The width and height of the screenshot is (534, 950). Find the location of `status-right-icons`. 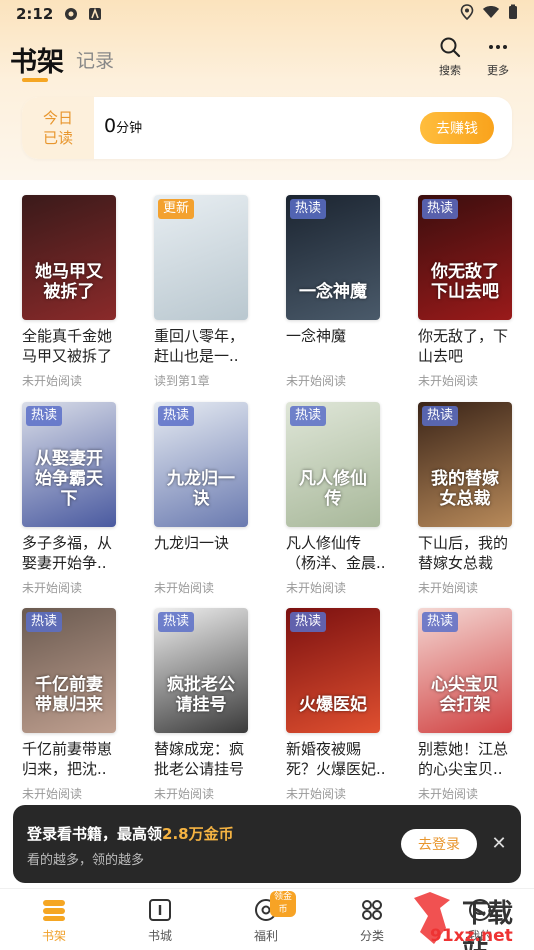

status-right-icons is located at coordinates (489, 14).